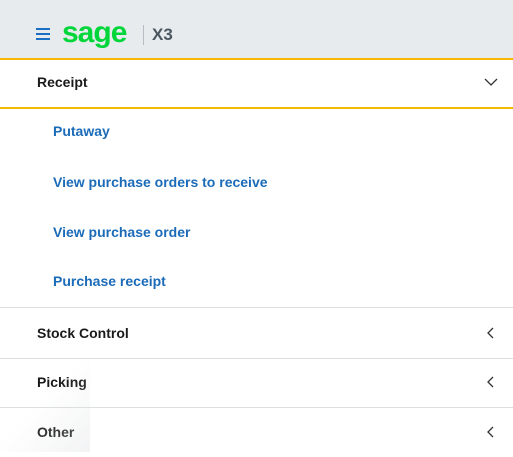  What do you see at coordinates (256, 83) in the screenshot?
I see `menu-section-receipt: Receipt` at bounding box center [256, 83].